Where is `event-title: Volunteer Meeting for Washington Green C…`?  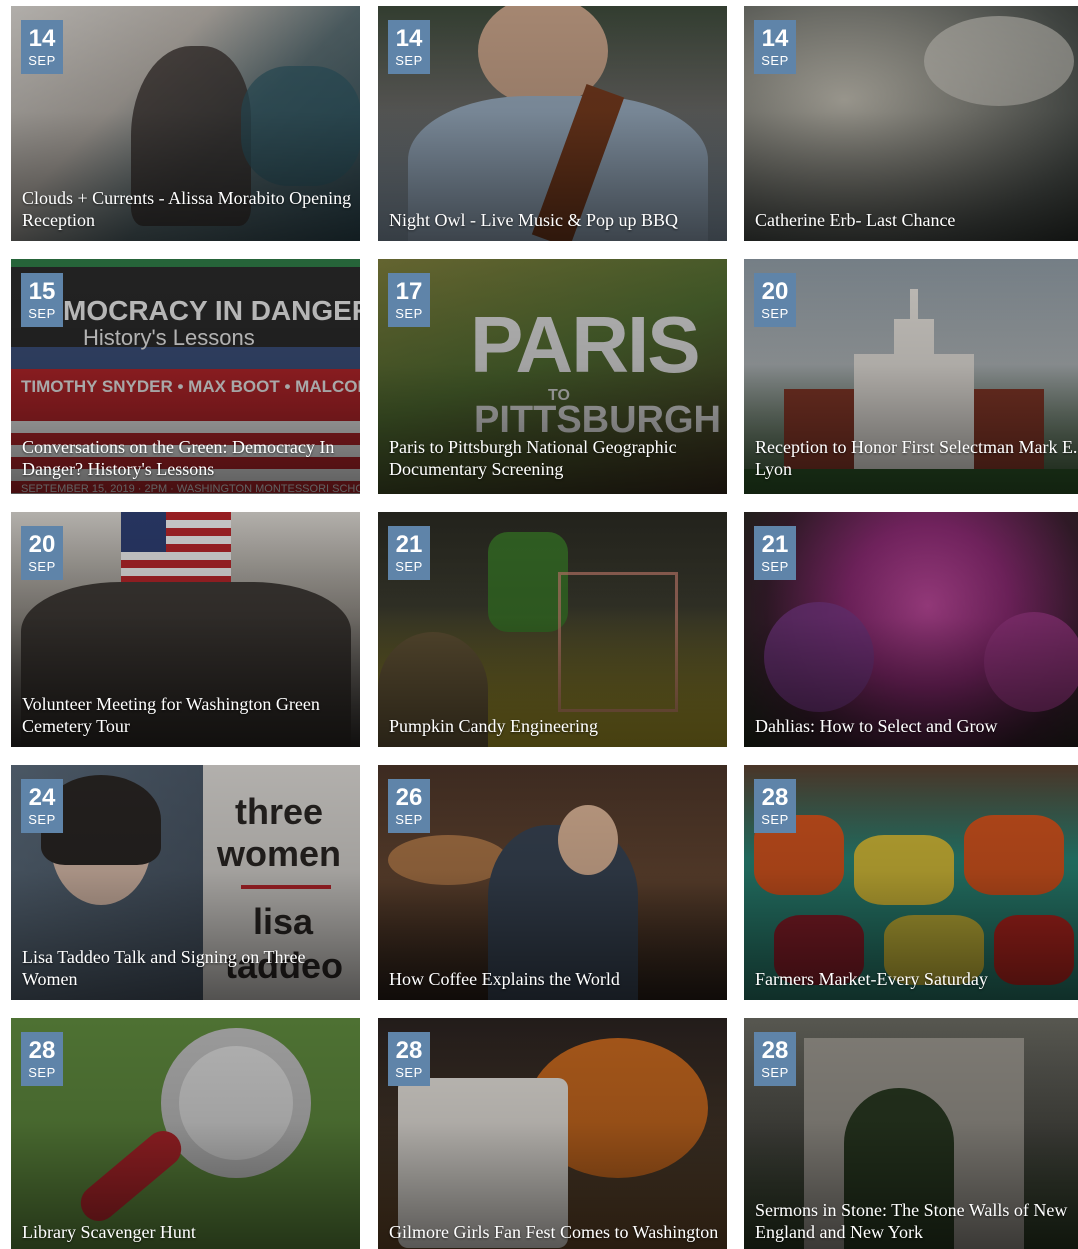 event-title: Volunteer Meeting for Washington Green C… is located at coordinates (187, 715).